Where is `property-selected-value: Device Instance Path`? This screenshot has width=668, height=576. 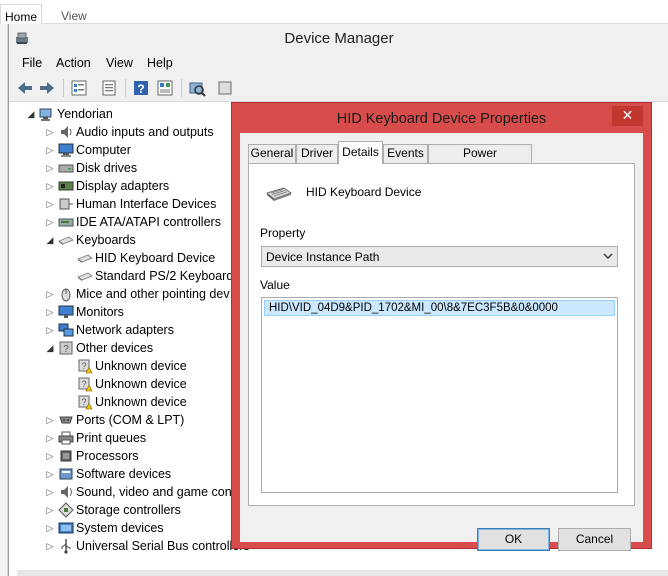
property-selected-value: Device Instance Path is located at coordinates (323, 257).